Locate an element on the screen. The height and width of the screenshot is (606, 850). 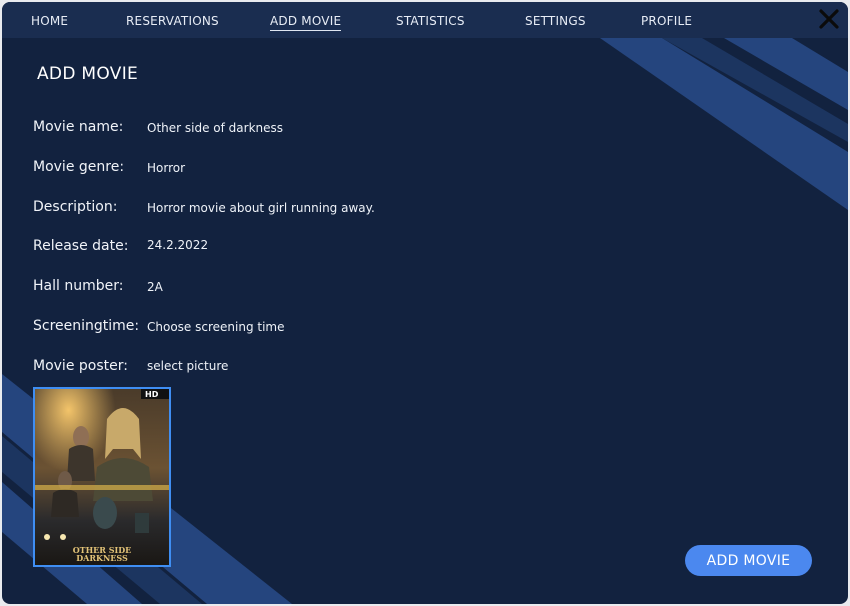
poster-hd-badge: HD is located at coordinates (152, 394).